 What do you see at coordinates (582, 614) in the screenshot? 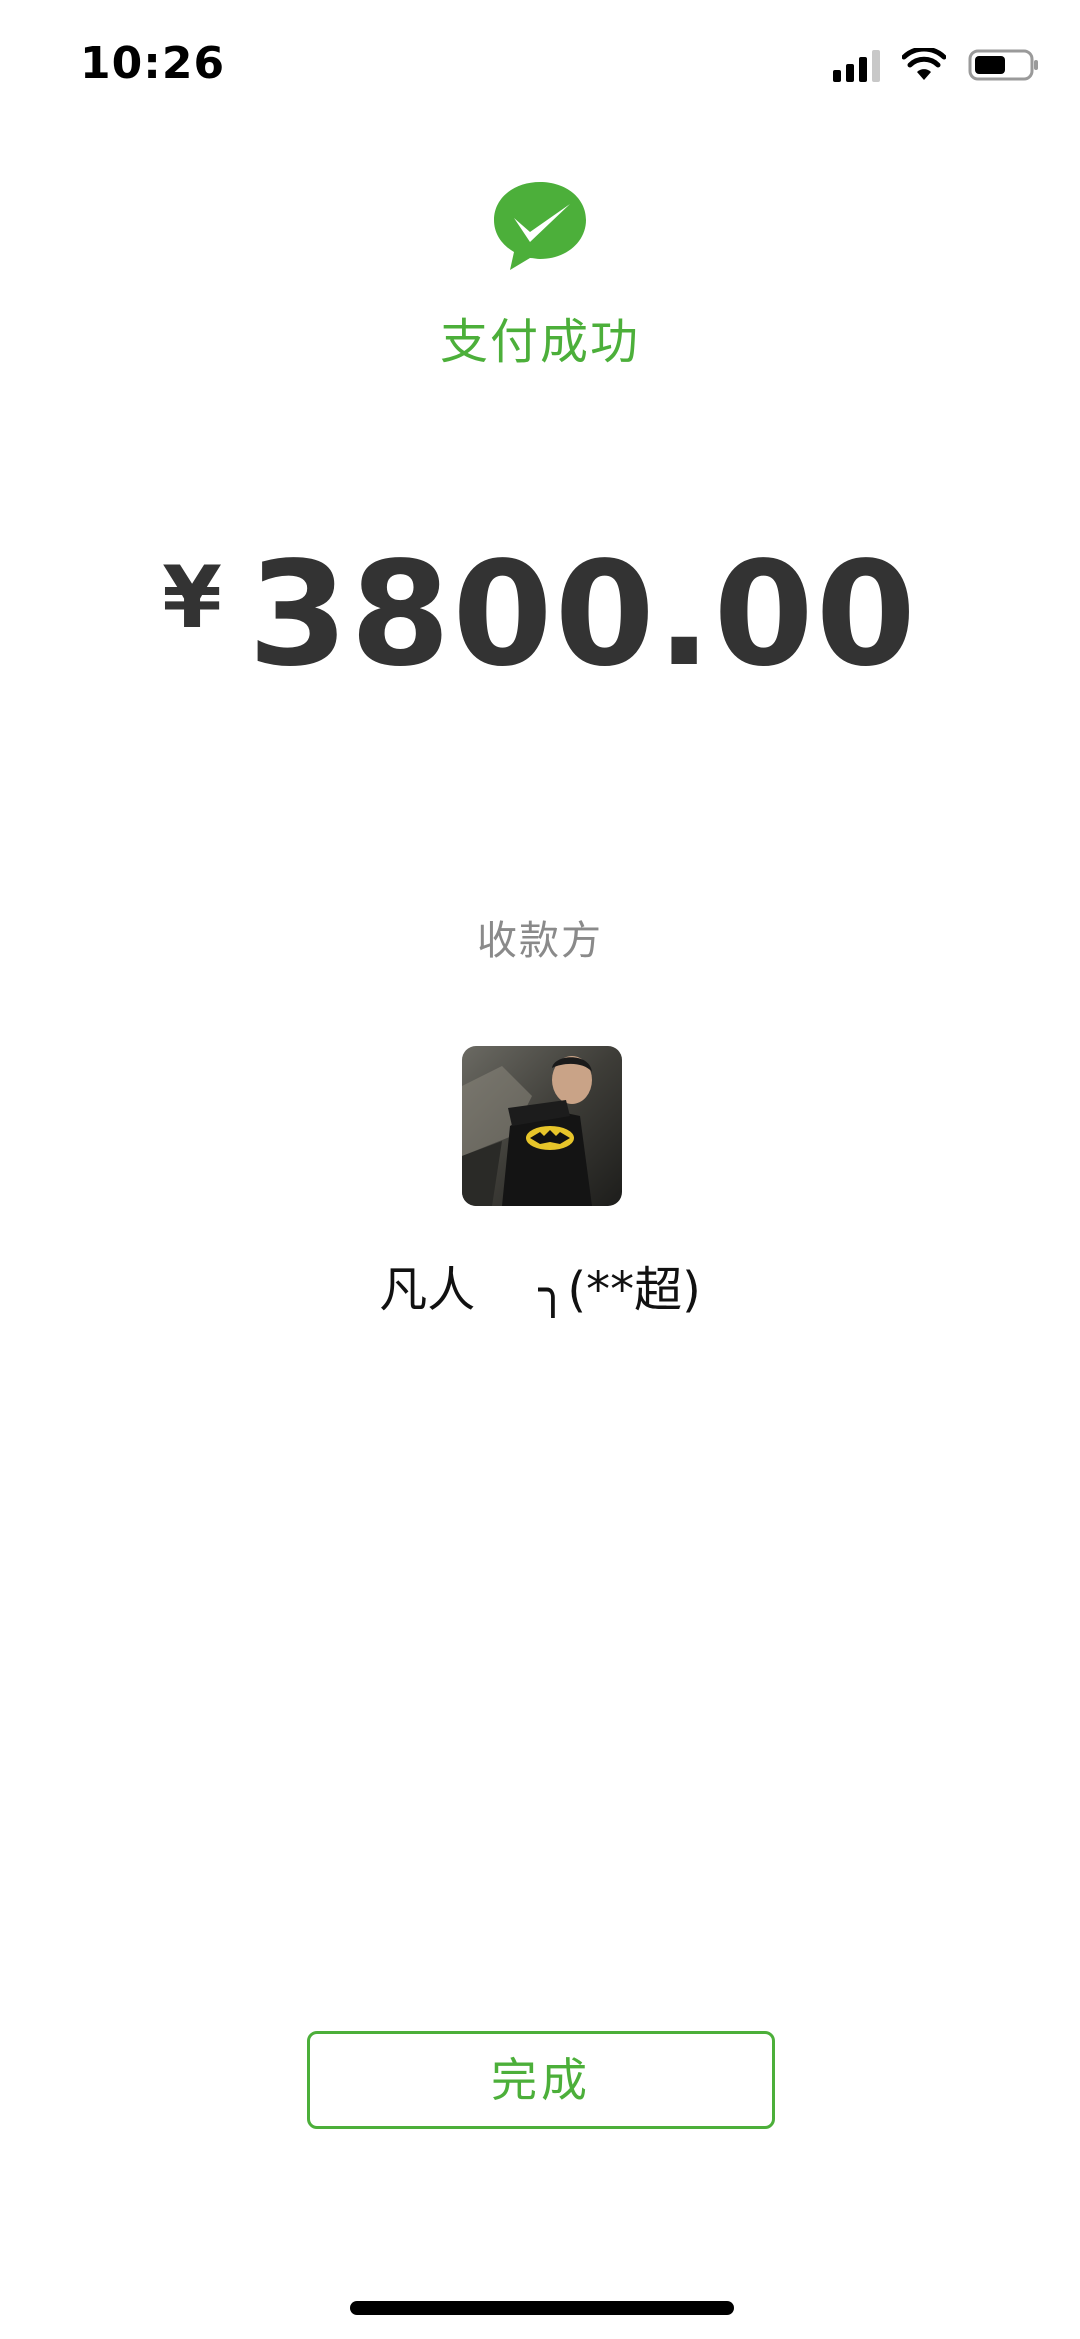
I see `payment-amount: 3800.00` at bounding box center [582, 614].